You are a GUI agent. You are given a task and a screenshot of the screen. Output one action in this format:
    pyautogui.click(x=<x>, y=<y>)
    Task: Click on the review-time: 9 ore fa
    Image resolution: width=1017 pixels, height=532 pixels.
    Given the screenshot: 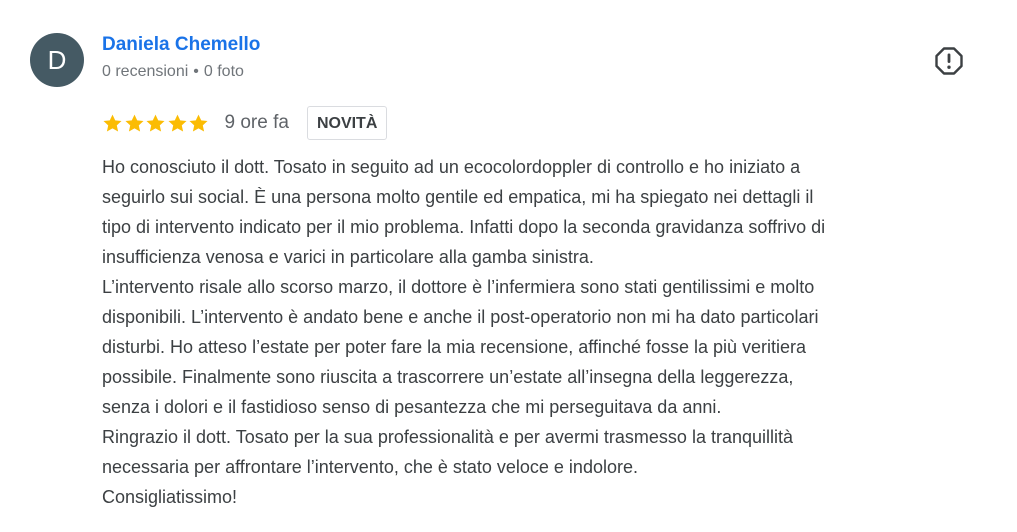 What is the action you would take?
    pyautogui.click(x=256, y=122)
    